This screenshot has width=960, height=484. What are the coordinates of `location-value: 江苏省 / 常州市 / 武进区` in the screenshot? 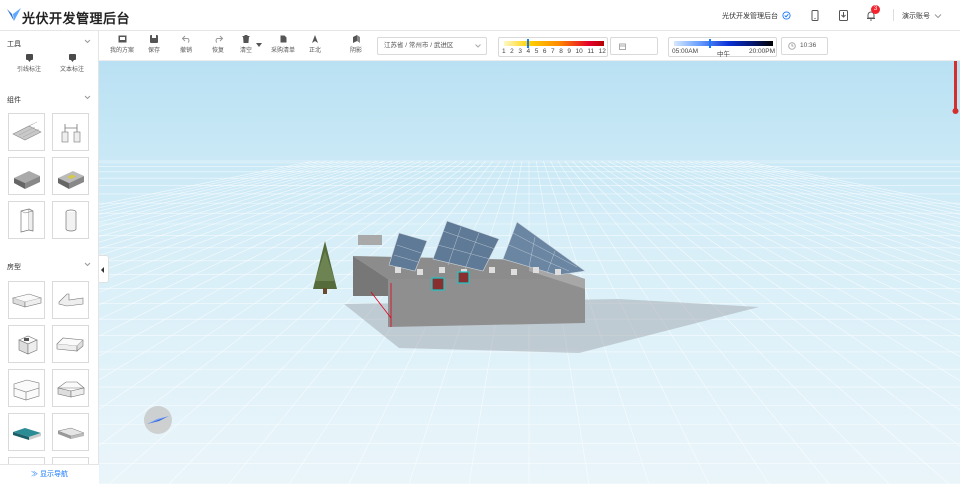 It's located at (419, 45).